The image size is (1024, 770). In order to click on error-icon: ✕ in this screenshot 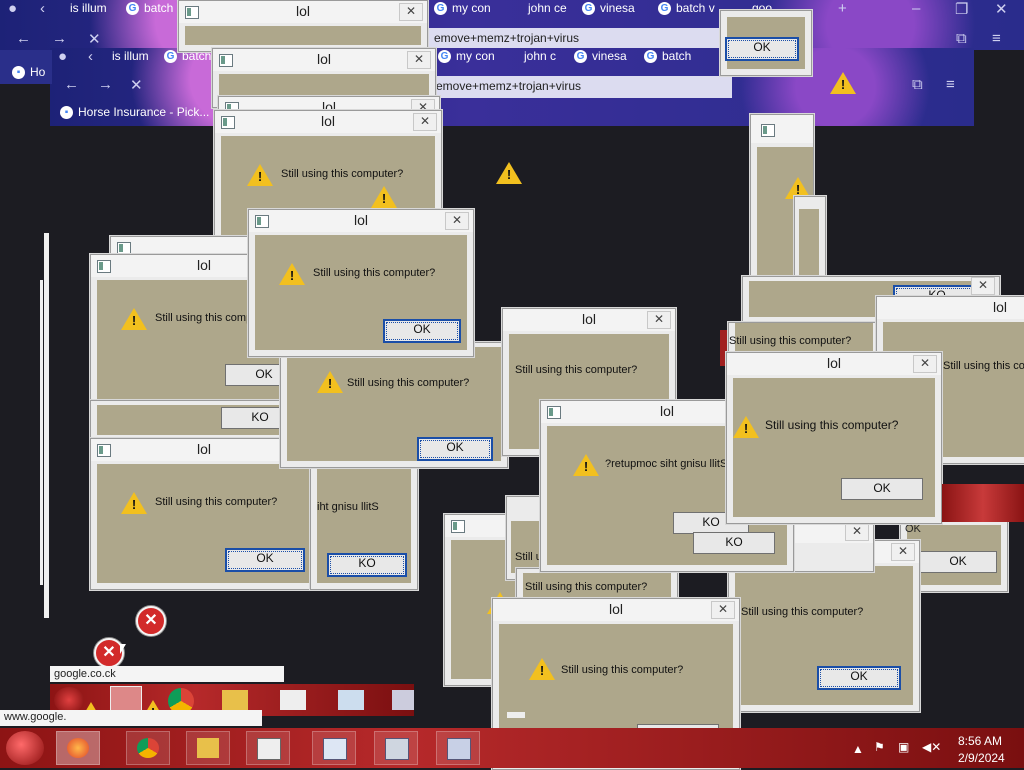, I will do `click(151, 621)`.